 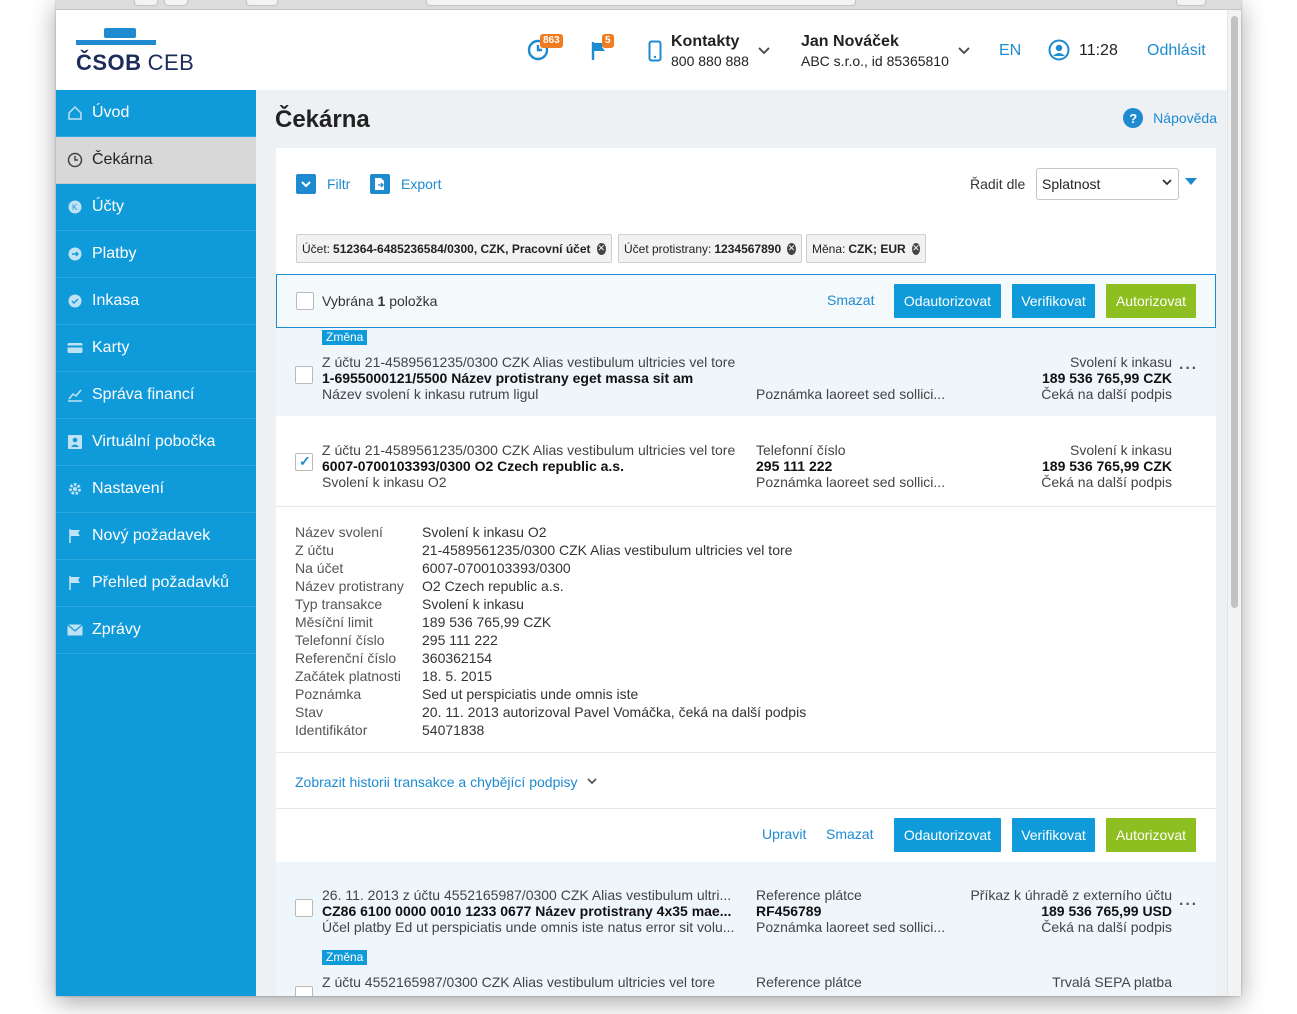 I want to click on card-icon, so click(x=75, y=348).